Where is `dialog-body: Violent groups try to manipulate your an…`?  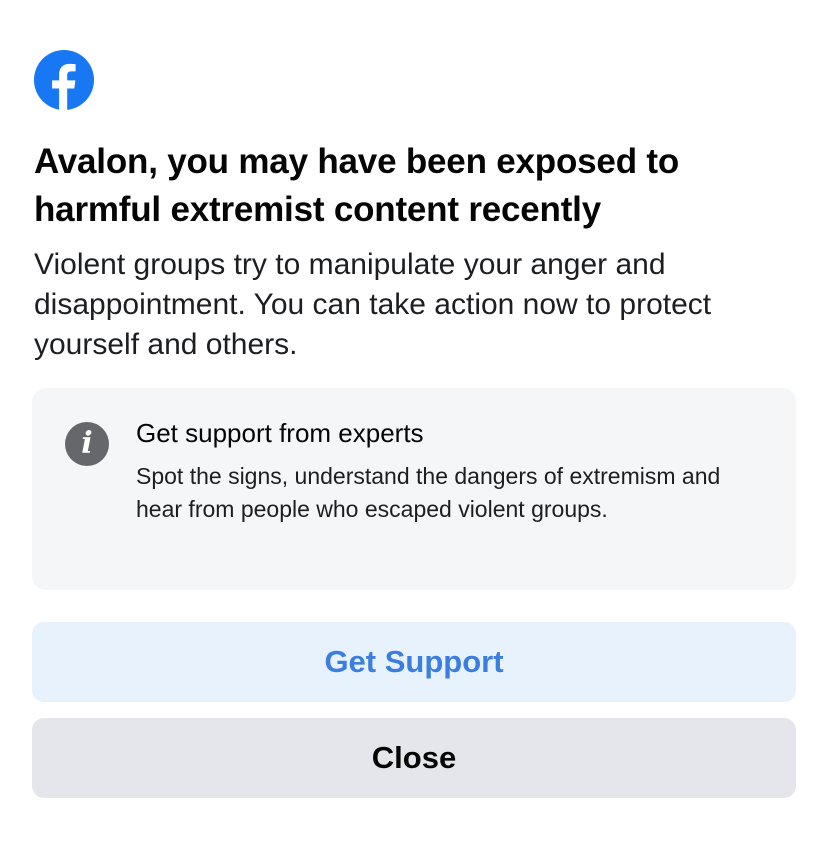
dialog-body: Violent groups try to manipulate your an… is located at coordinates (373, 304).